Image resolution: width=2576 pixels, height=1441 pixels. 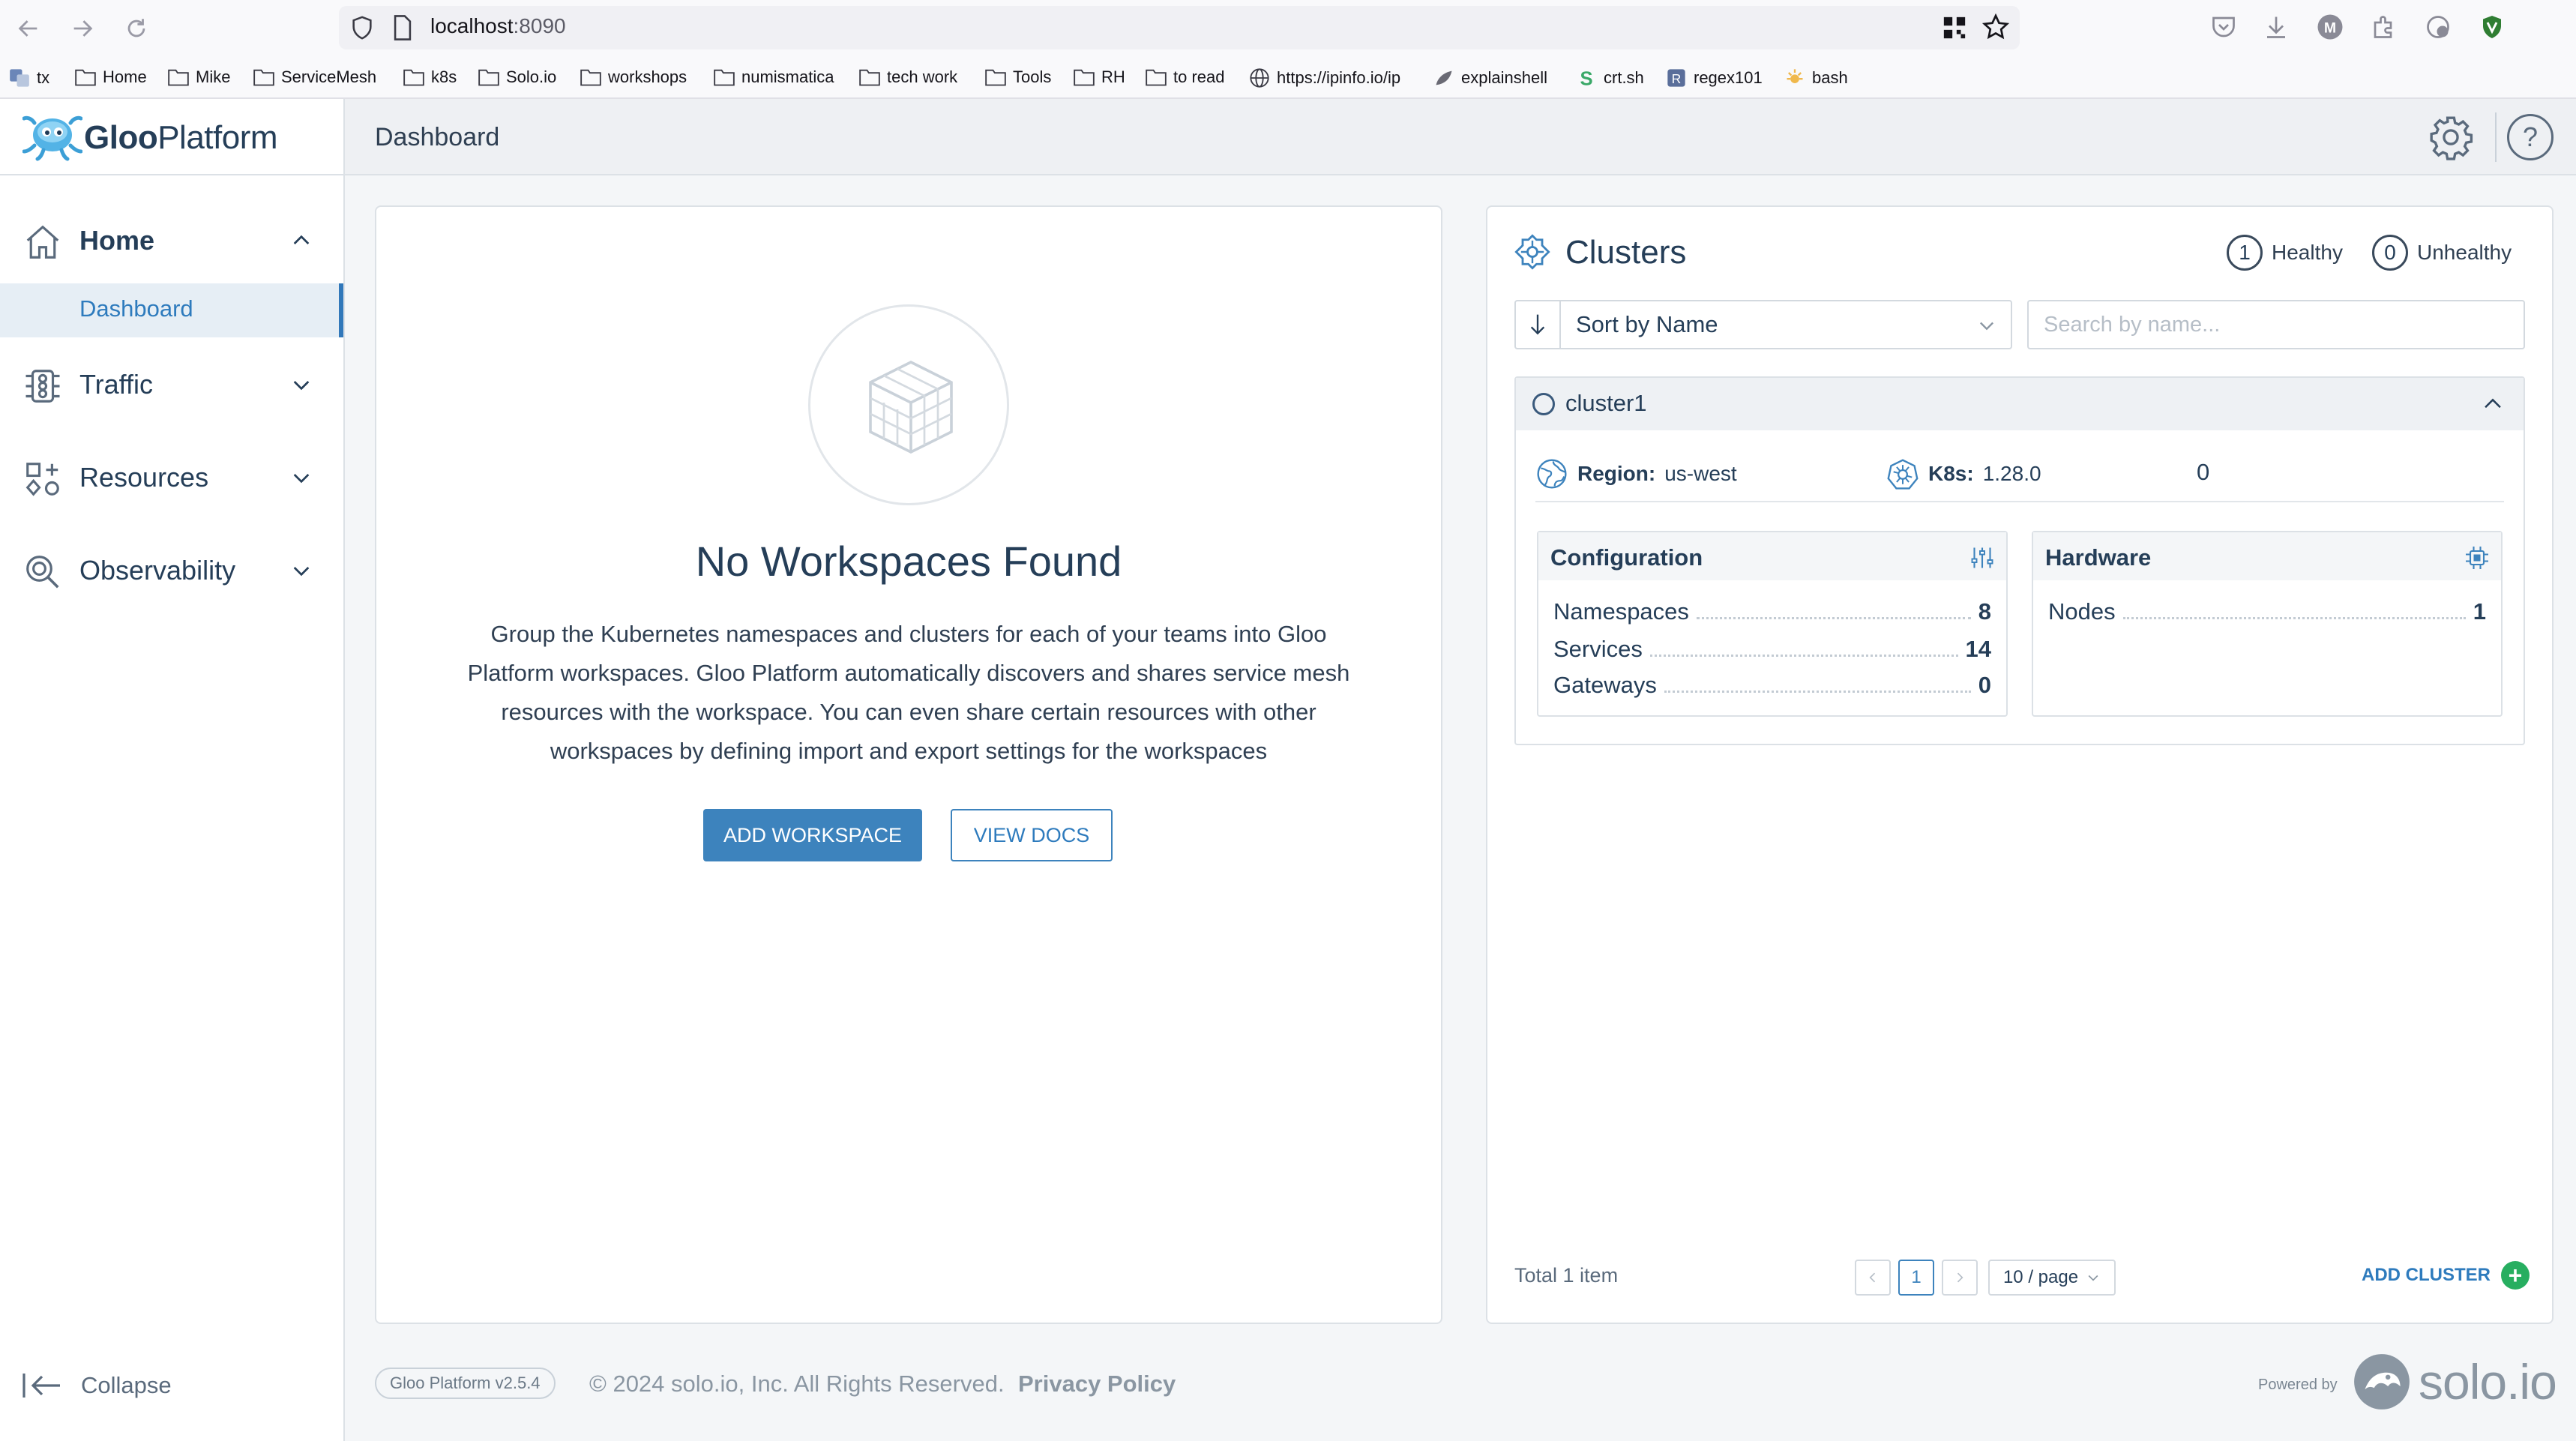 What do you see at coordinates (1097, 1384) in the screenshot?
I see `privacy-policy-link: Privacy Policy` at bounding box center [1097, 1384].